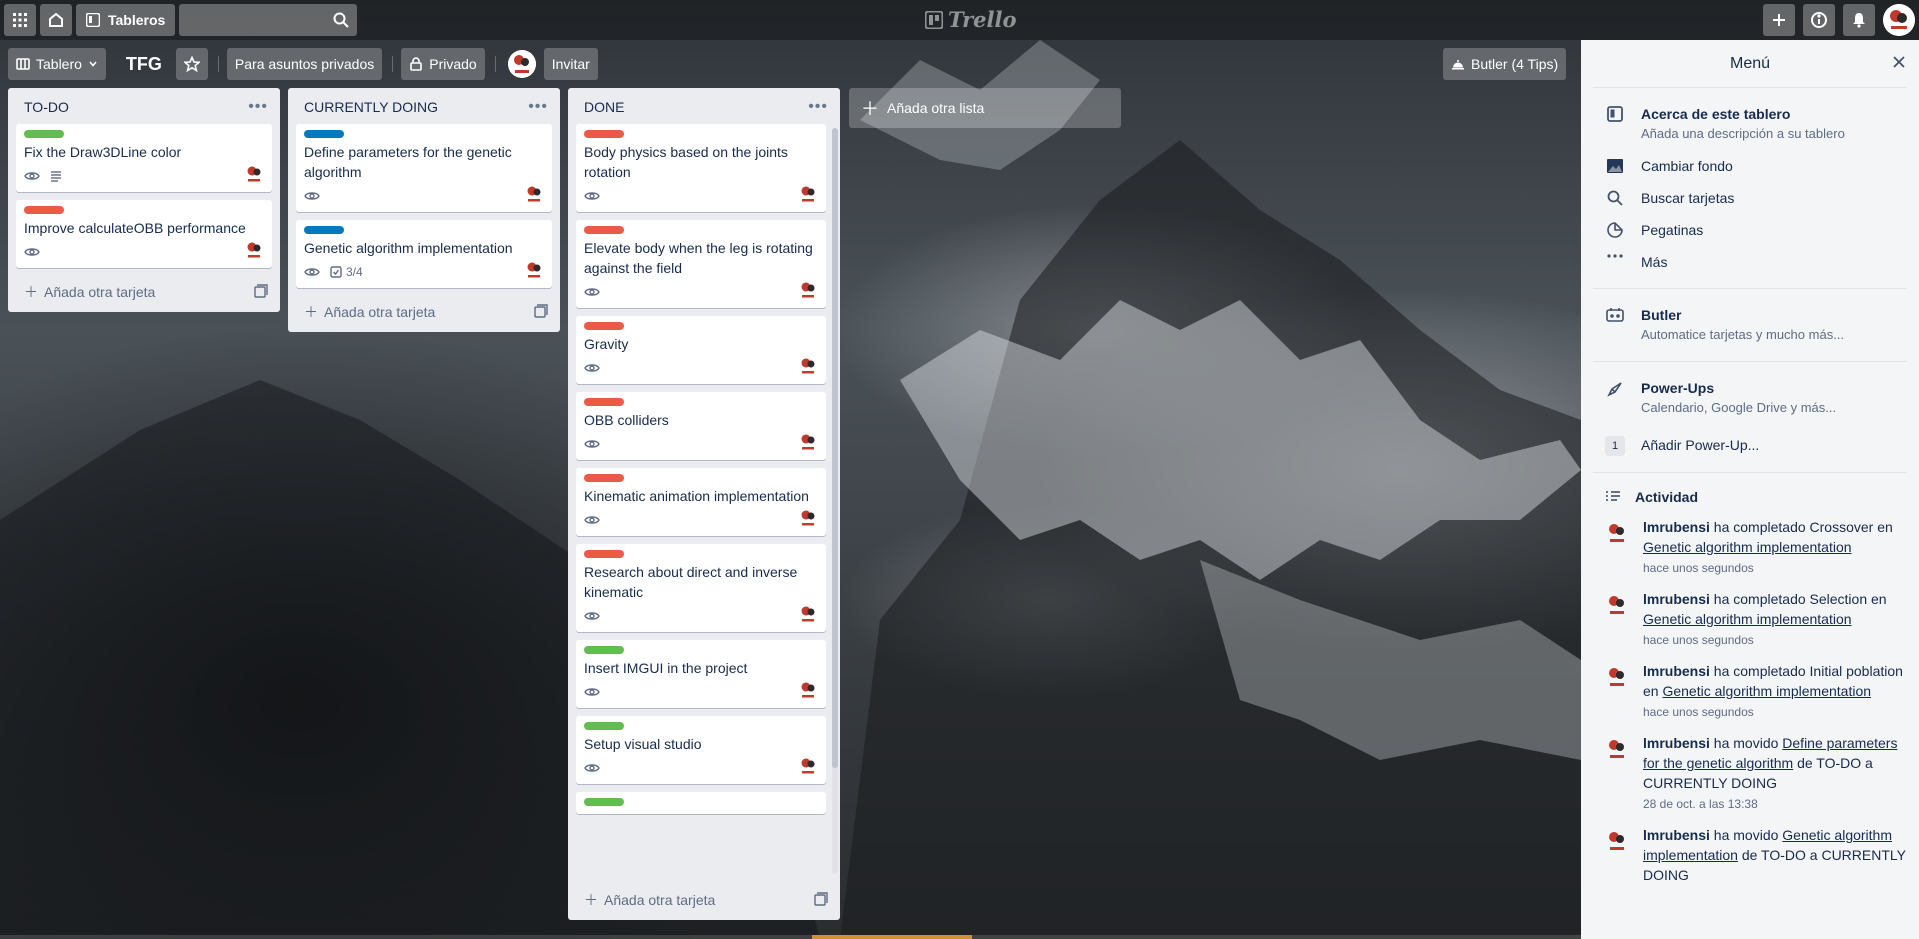 Image resolution: width=1919 pixels, height=939 pixels. I want to click on board-member-avatar, so click(521, 64).